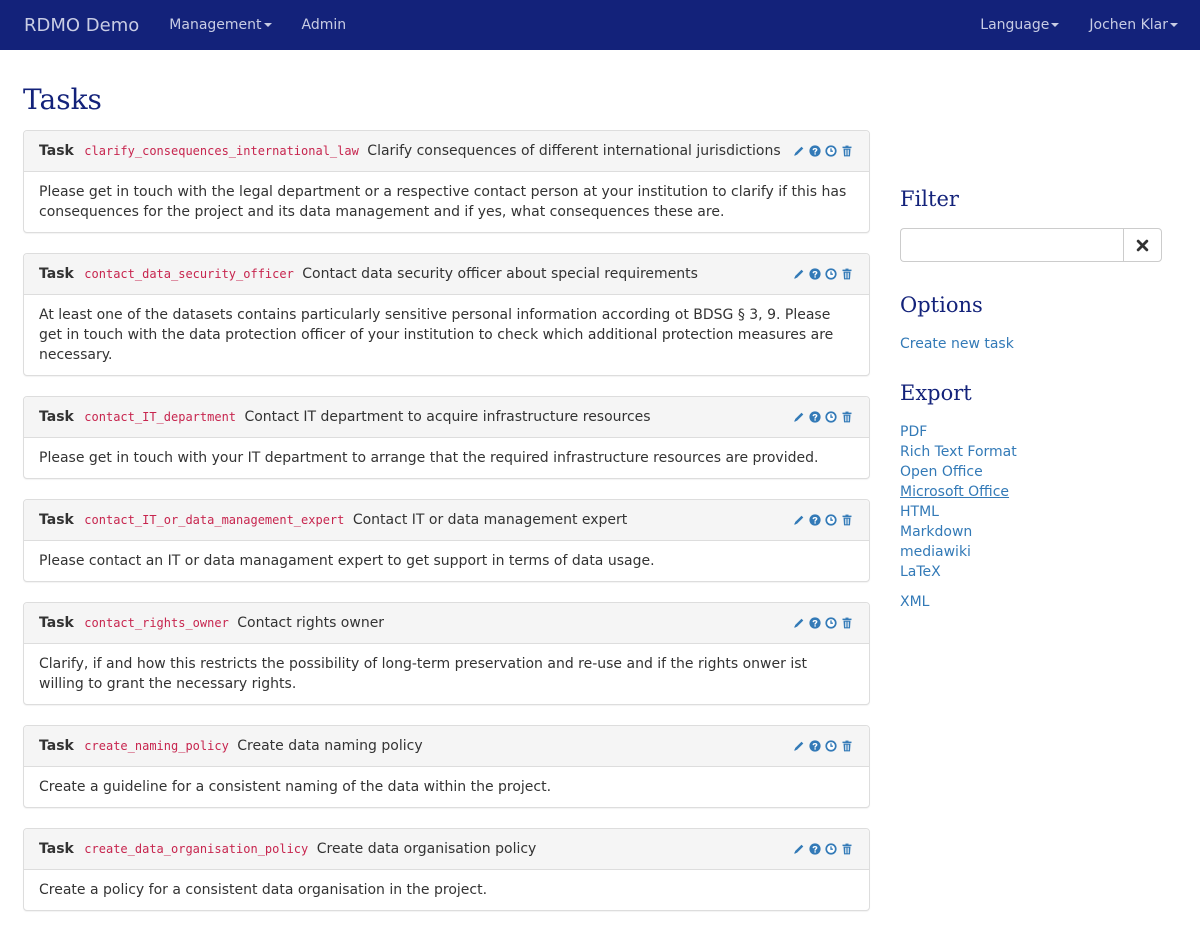  Describe the element at coordinates (1031, 472) in the screenshot. I see `list-item: Open Office` at that location.